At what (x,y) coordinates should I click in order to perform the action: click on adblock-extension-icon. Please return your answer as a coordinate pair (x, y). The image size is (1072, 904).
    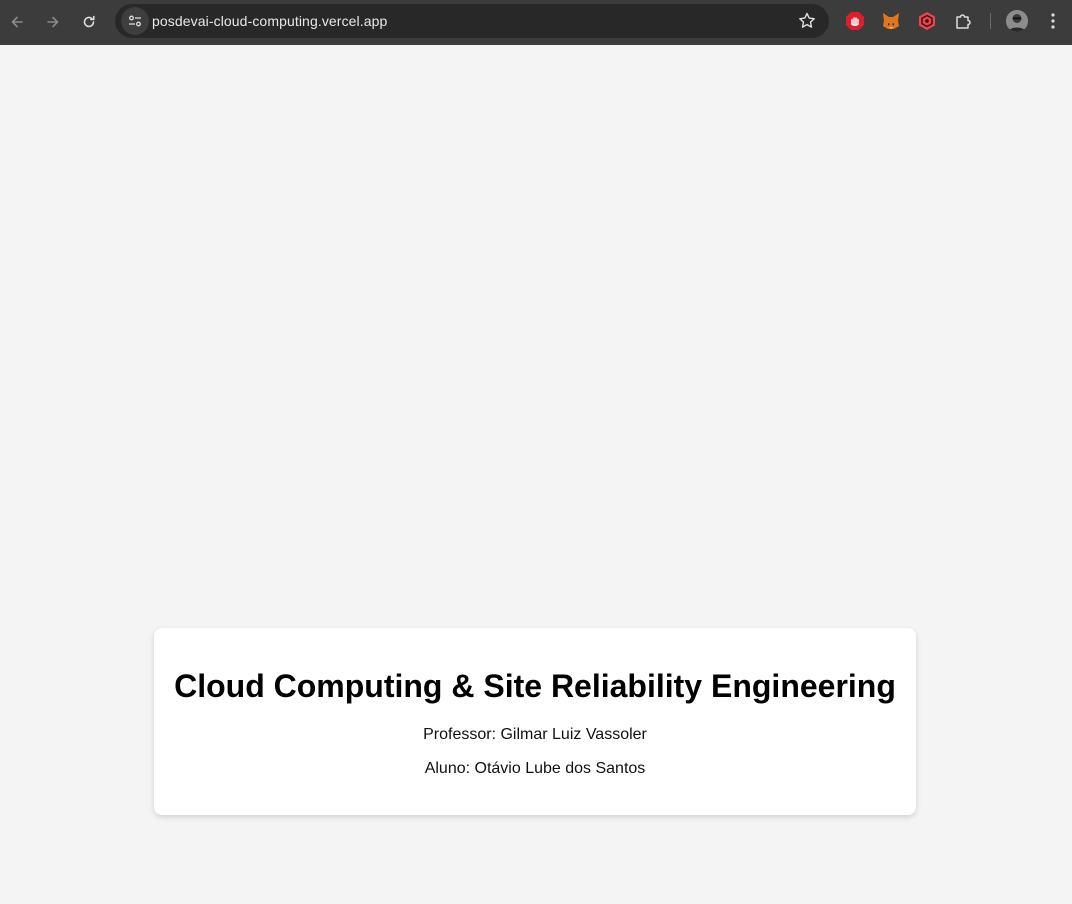
    Looking at the image, I should click on (855, 21).